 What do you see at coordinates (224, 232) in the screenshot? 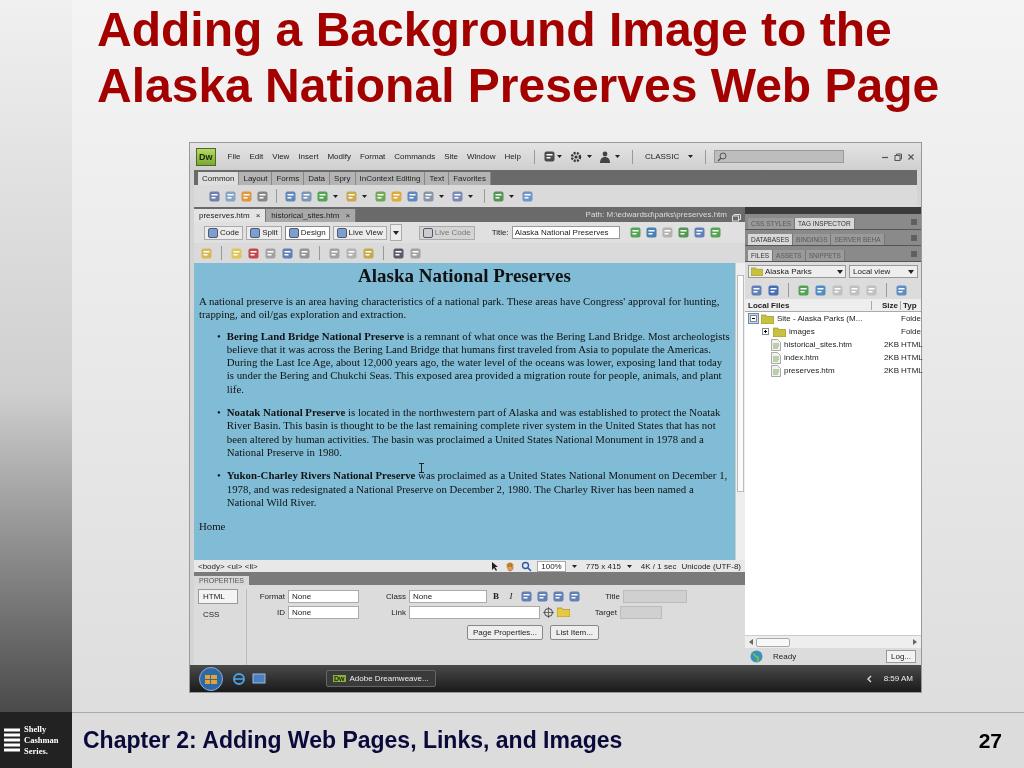
I see `view-button: Code` at bounding box center [224, 232].